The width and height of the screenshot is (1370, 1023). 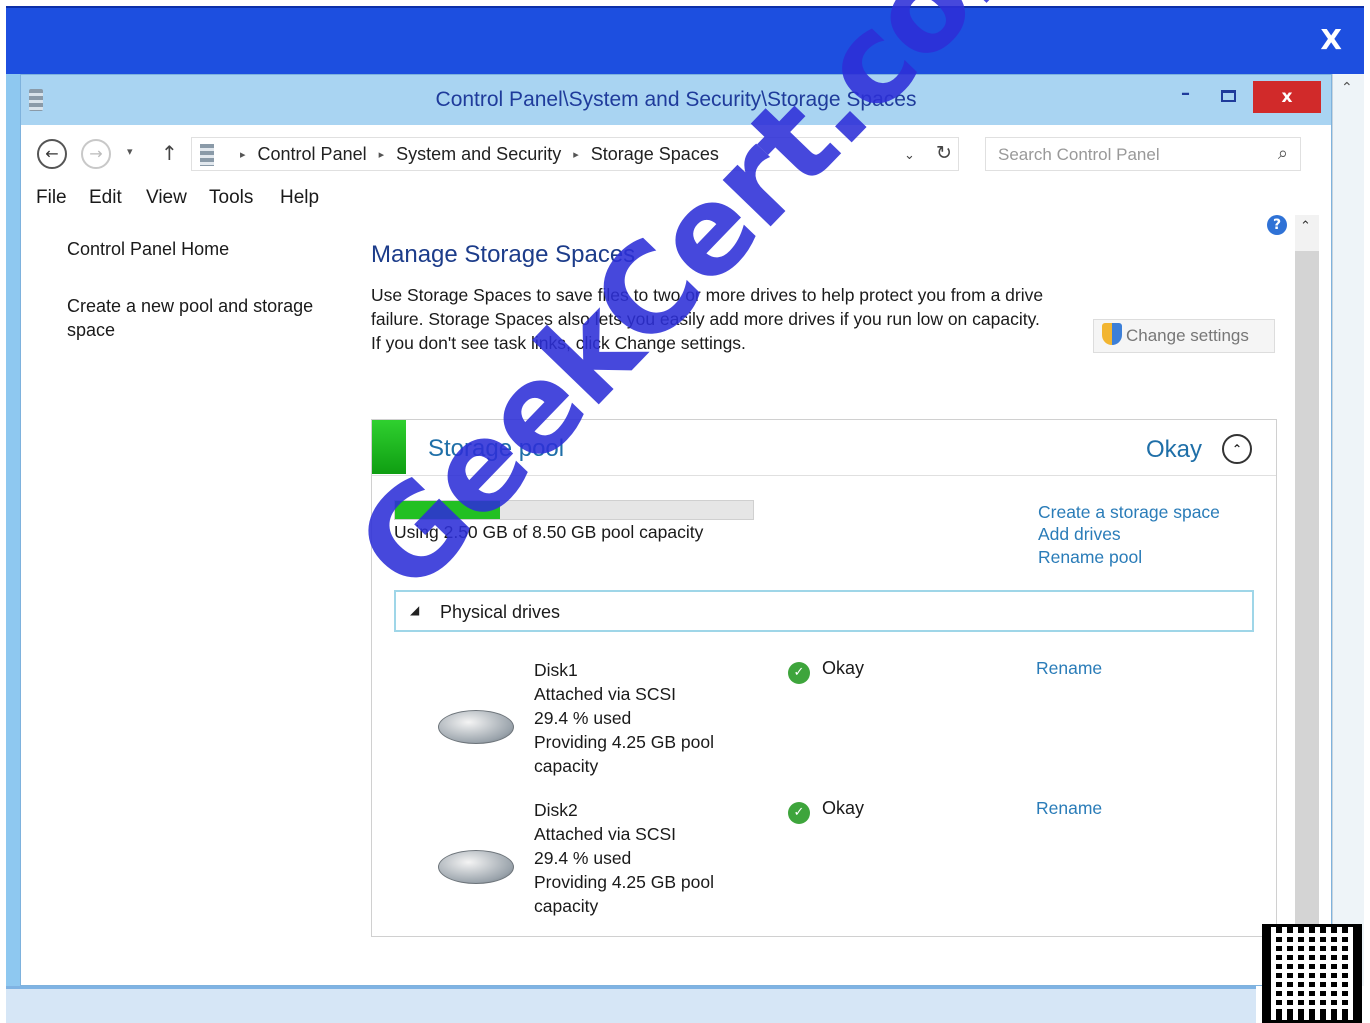 I want to click on qr-code-icon, so click(x=1312, y=973).